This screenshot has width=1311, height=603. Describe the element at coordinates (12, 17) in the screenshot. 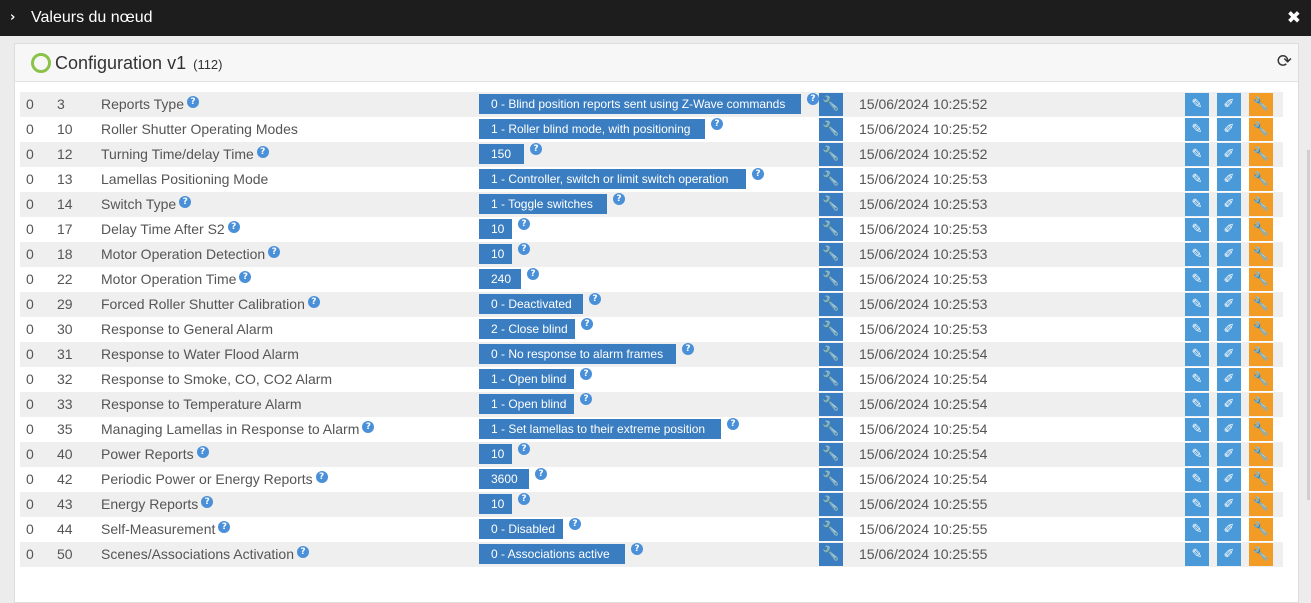

I see `chevron-right-icon: ›` at that location.